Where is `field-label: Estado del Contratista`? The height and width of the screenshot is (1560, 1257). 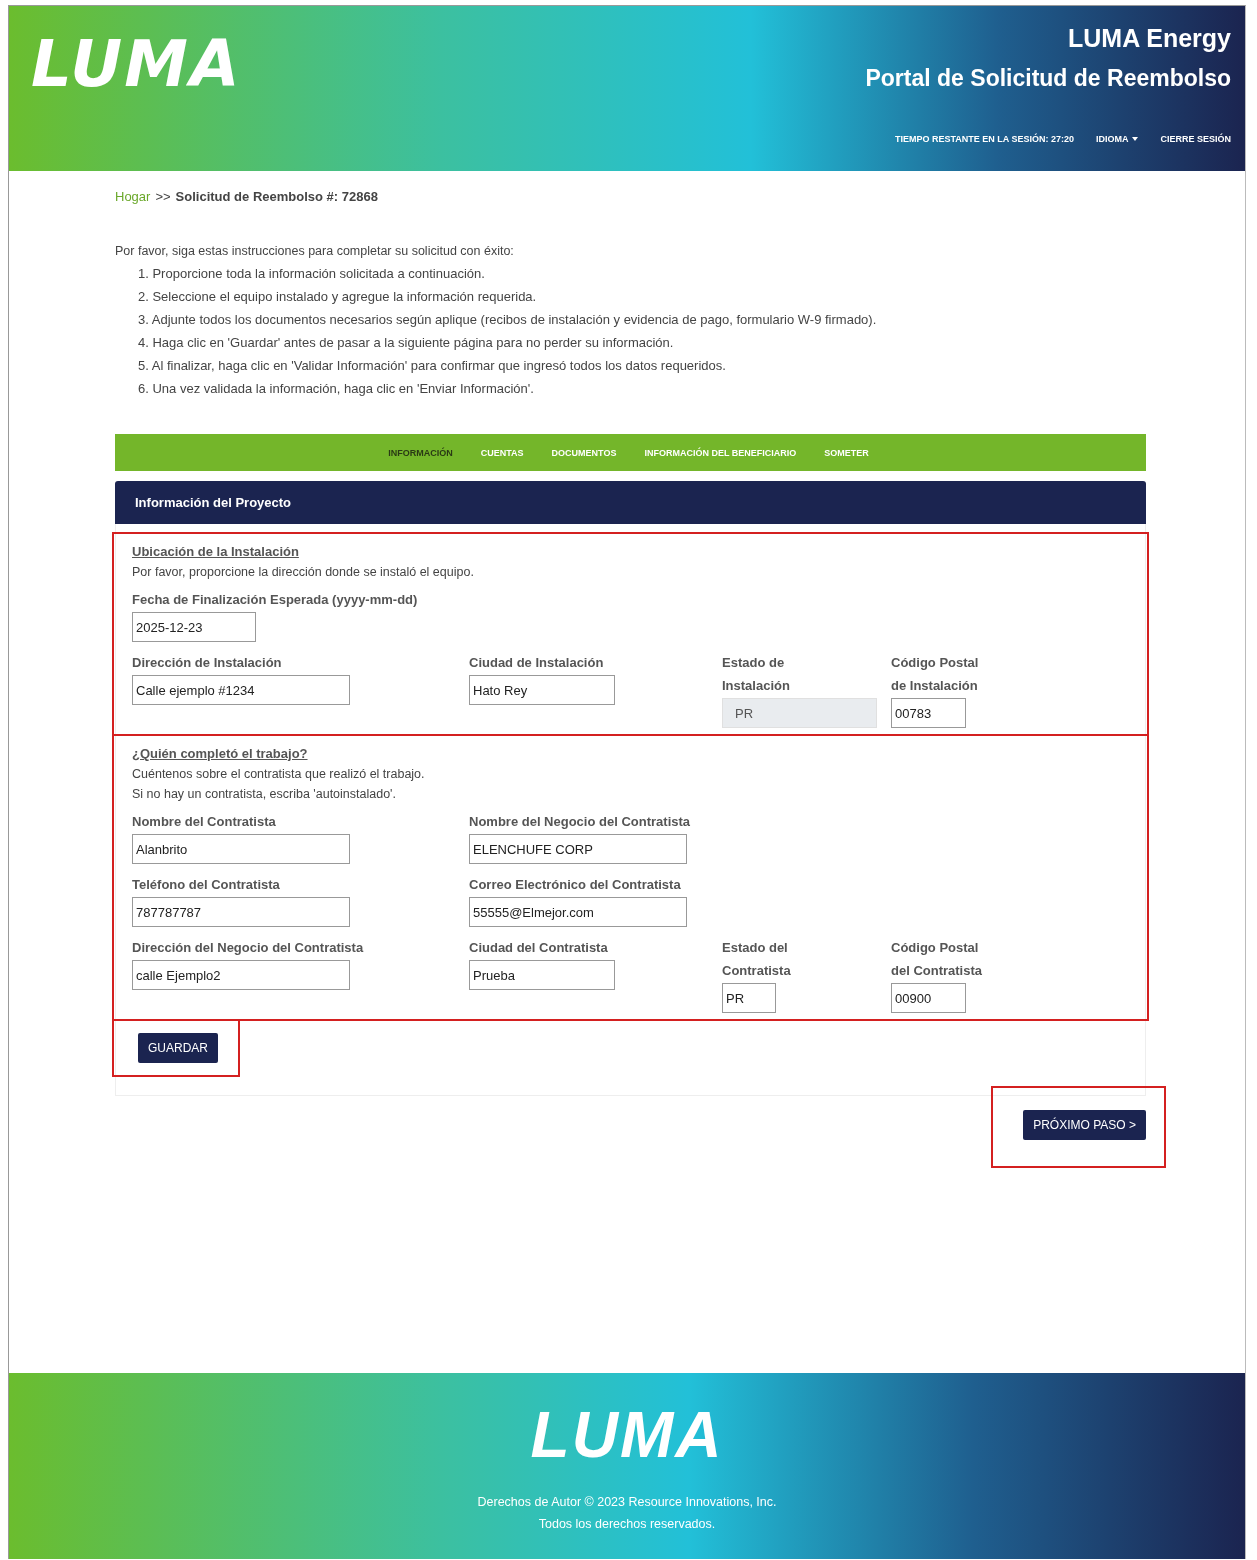 field-label: Estado del Contratista is located at coordinates (757, 959).